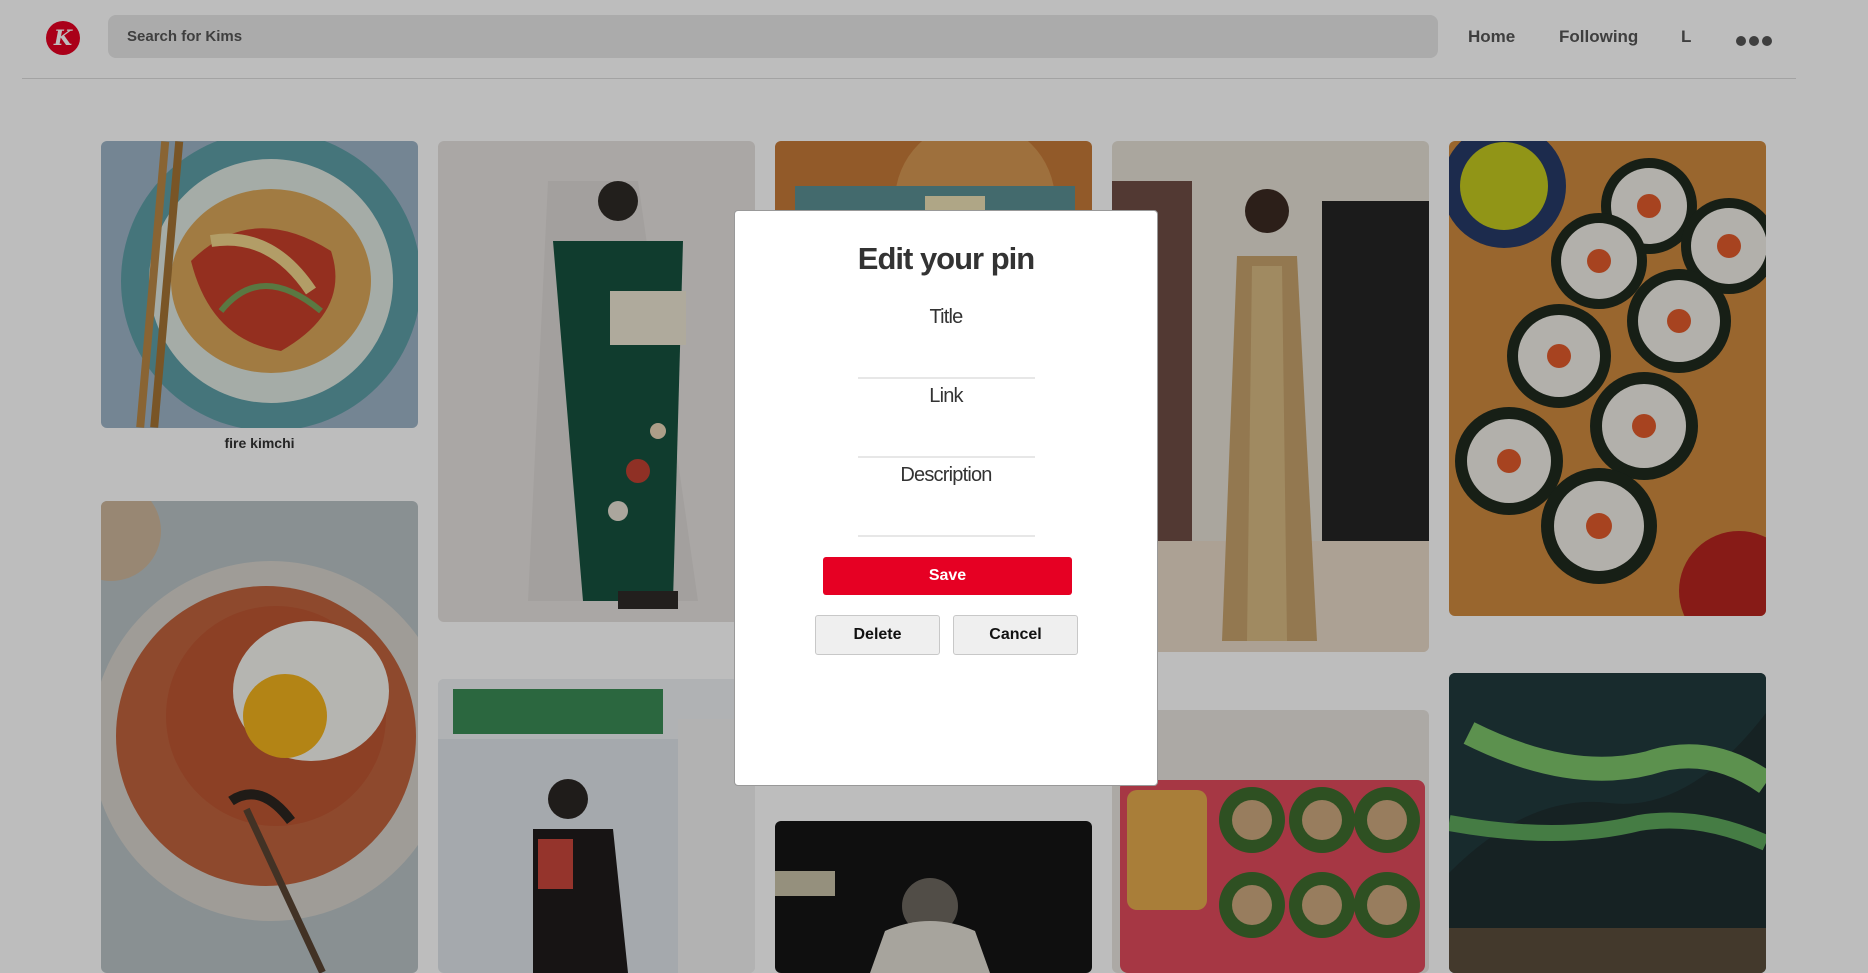 The width and height of the screenshot is (1868, 973). What do you see at coordinates (946, 396) in the screenshot?
I see `link-label: Link` at bounding box center [946, 396].